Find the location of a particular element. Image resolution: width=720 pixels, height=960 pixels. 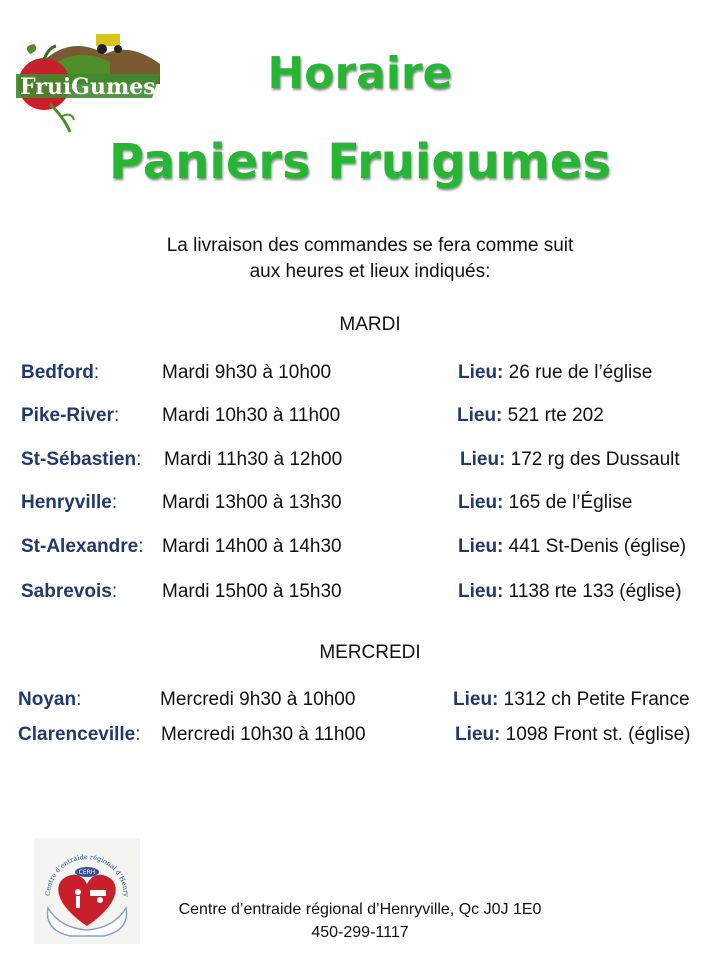

city-name: Pike-River: is located at coordinates (70, 415).